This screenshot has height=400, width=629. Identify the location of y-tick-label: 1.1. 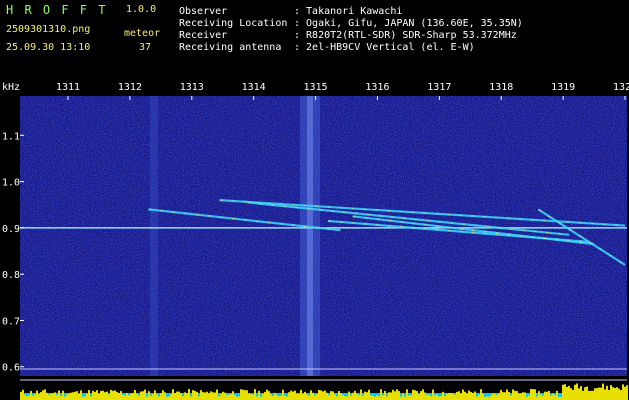
(11, 136).